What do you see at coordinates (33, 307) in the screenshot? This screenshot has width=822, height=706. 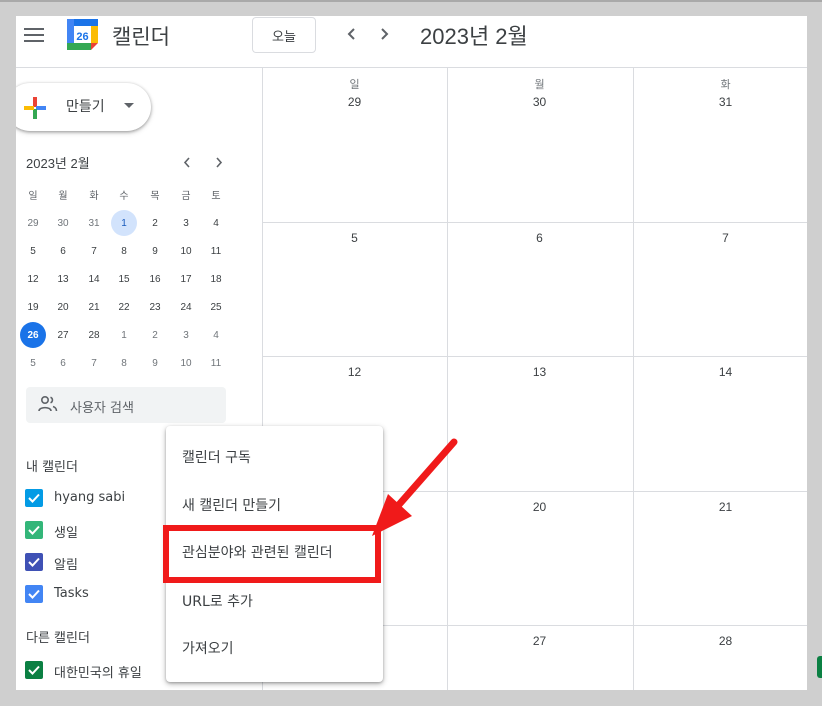 I see `mini-day-cell: 19` at bounding box center [33, 307].